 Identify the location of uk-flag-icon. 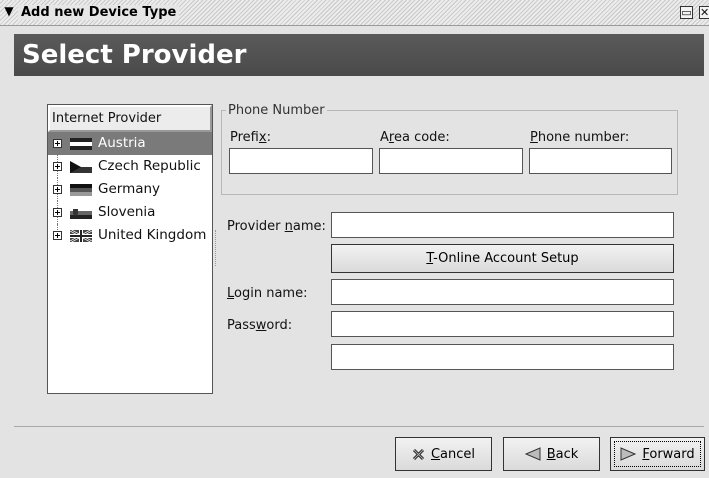
(81, 236).